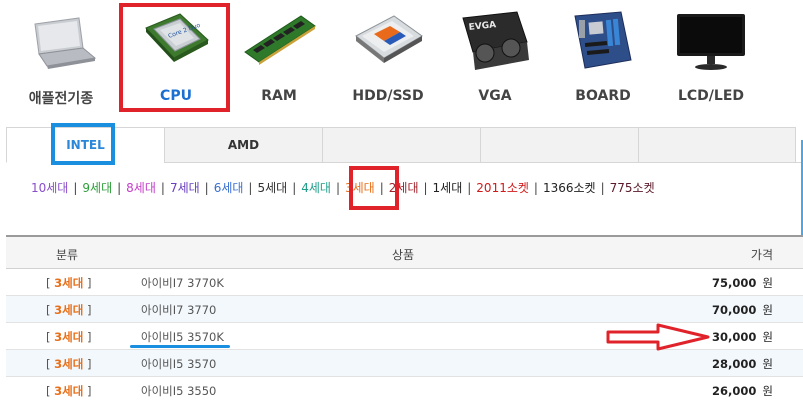 The width and height of the screenshot is (803, 401). I want to click on header-category: 분류, so click(67, 255).